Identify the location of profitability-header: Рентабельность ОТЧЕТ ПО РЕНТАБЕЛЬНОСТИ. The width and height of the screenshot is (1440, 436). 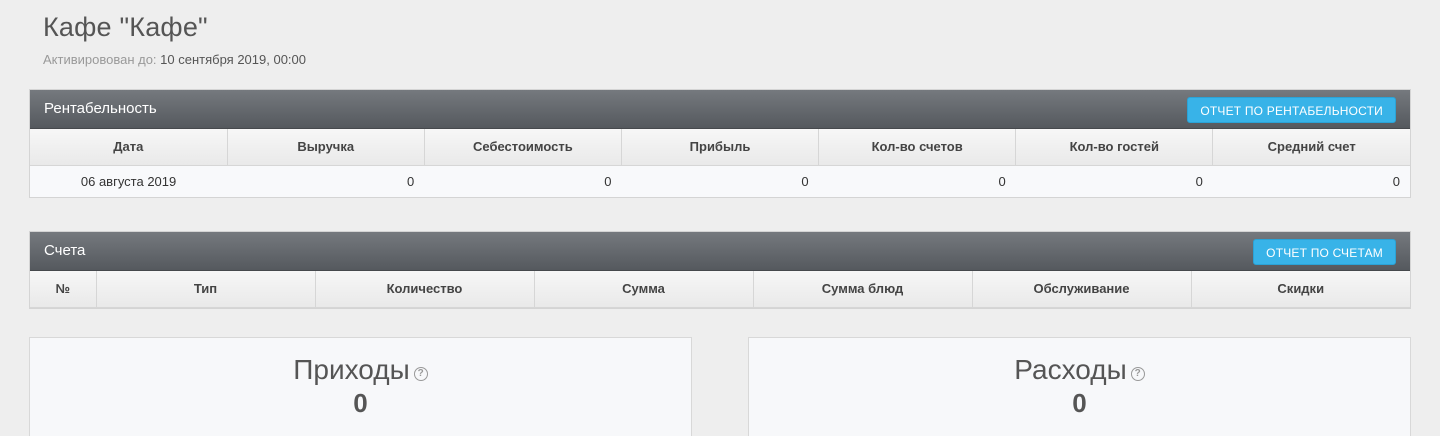
(720, 109).